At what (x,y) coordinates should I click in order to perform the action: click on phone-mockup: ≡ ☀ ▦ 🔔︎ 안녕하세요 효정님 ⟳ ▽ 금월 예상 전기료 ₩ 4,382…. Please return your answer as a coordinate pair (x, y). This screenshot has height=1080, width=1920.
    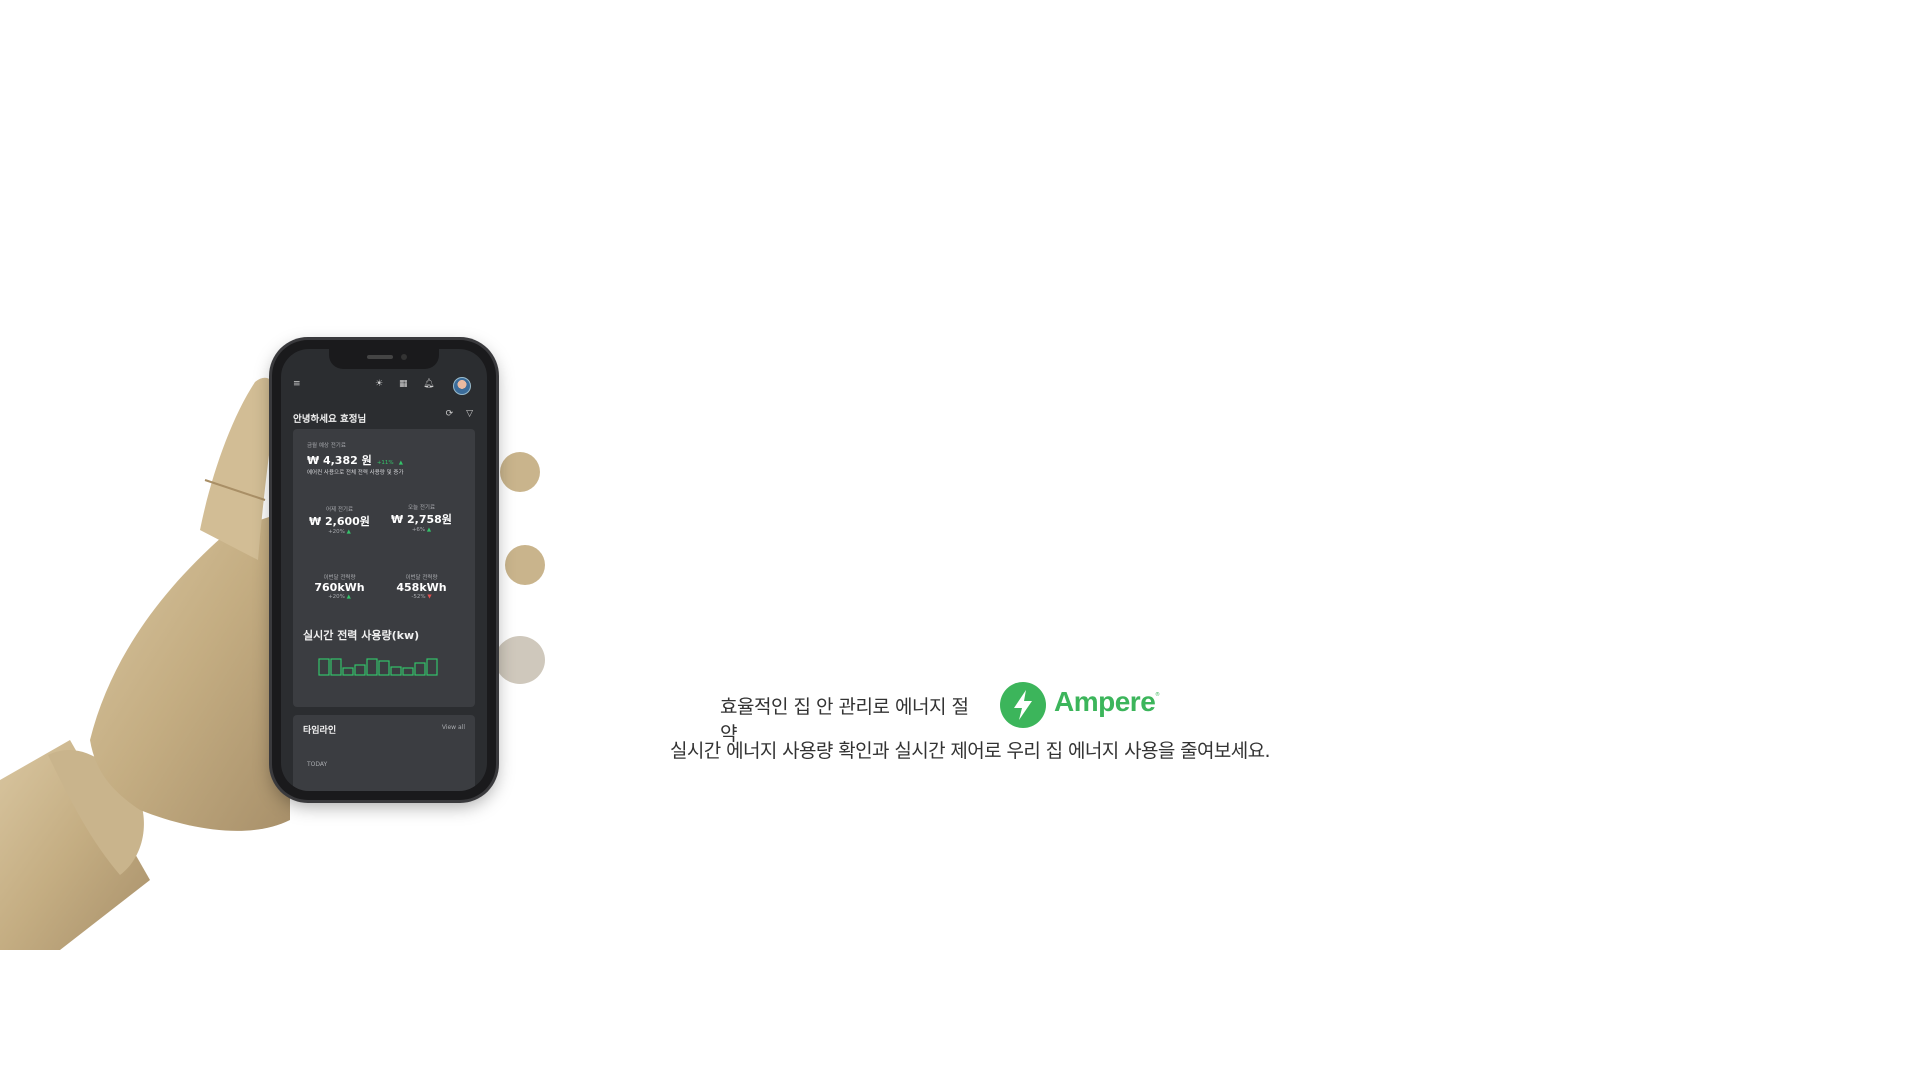
    Looking at the image, I should click on (384, 570).